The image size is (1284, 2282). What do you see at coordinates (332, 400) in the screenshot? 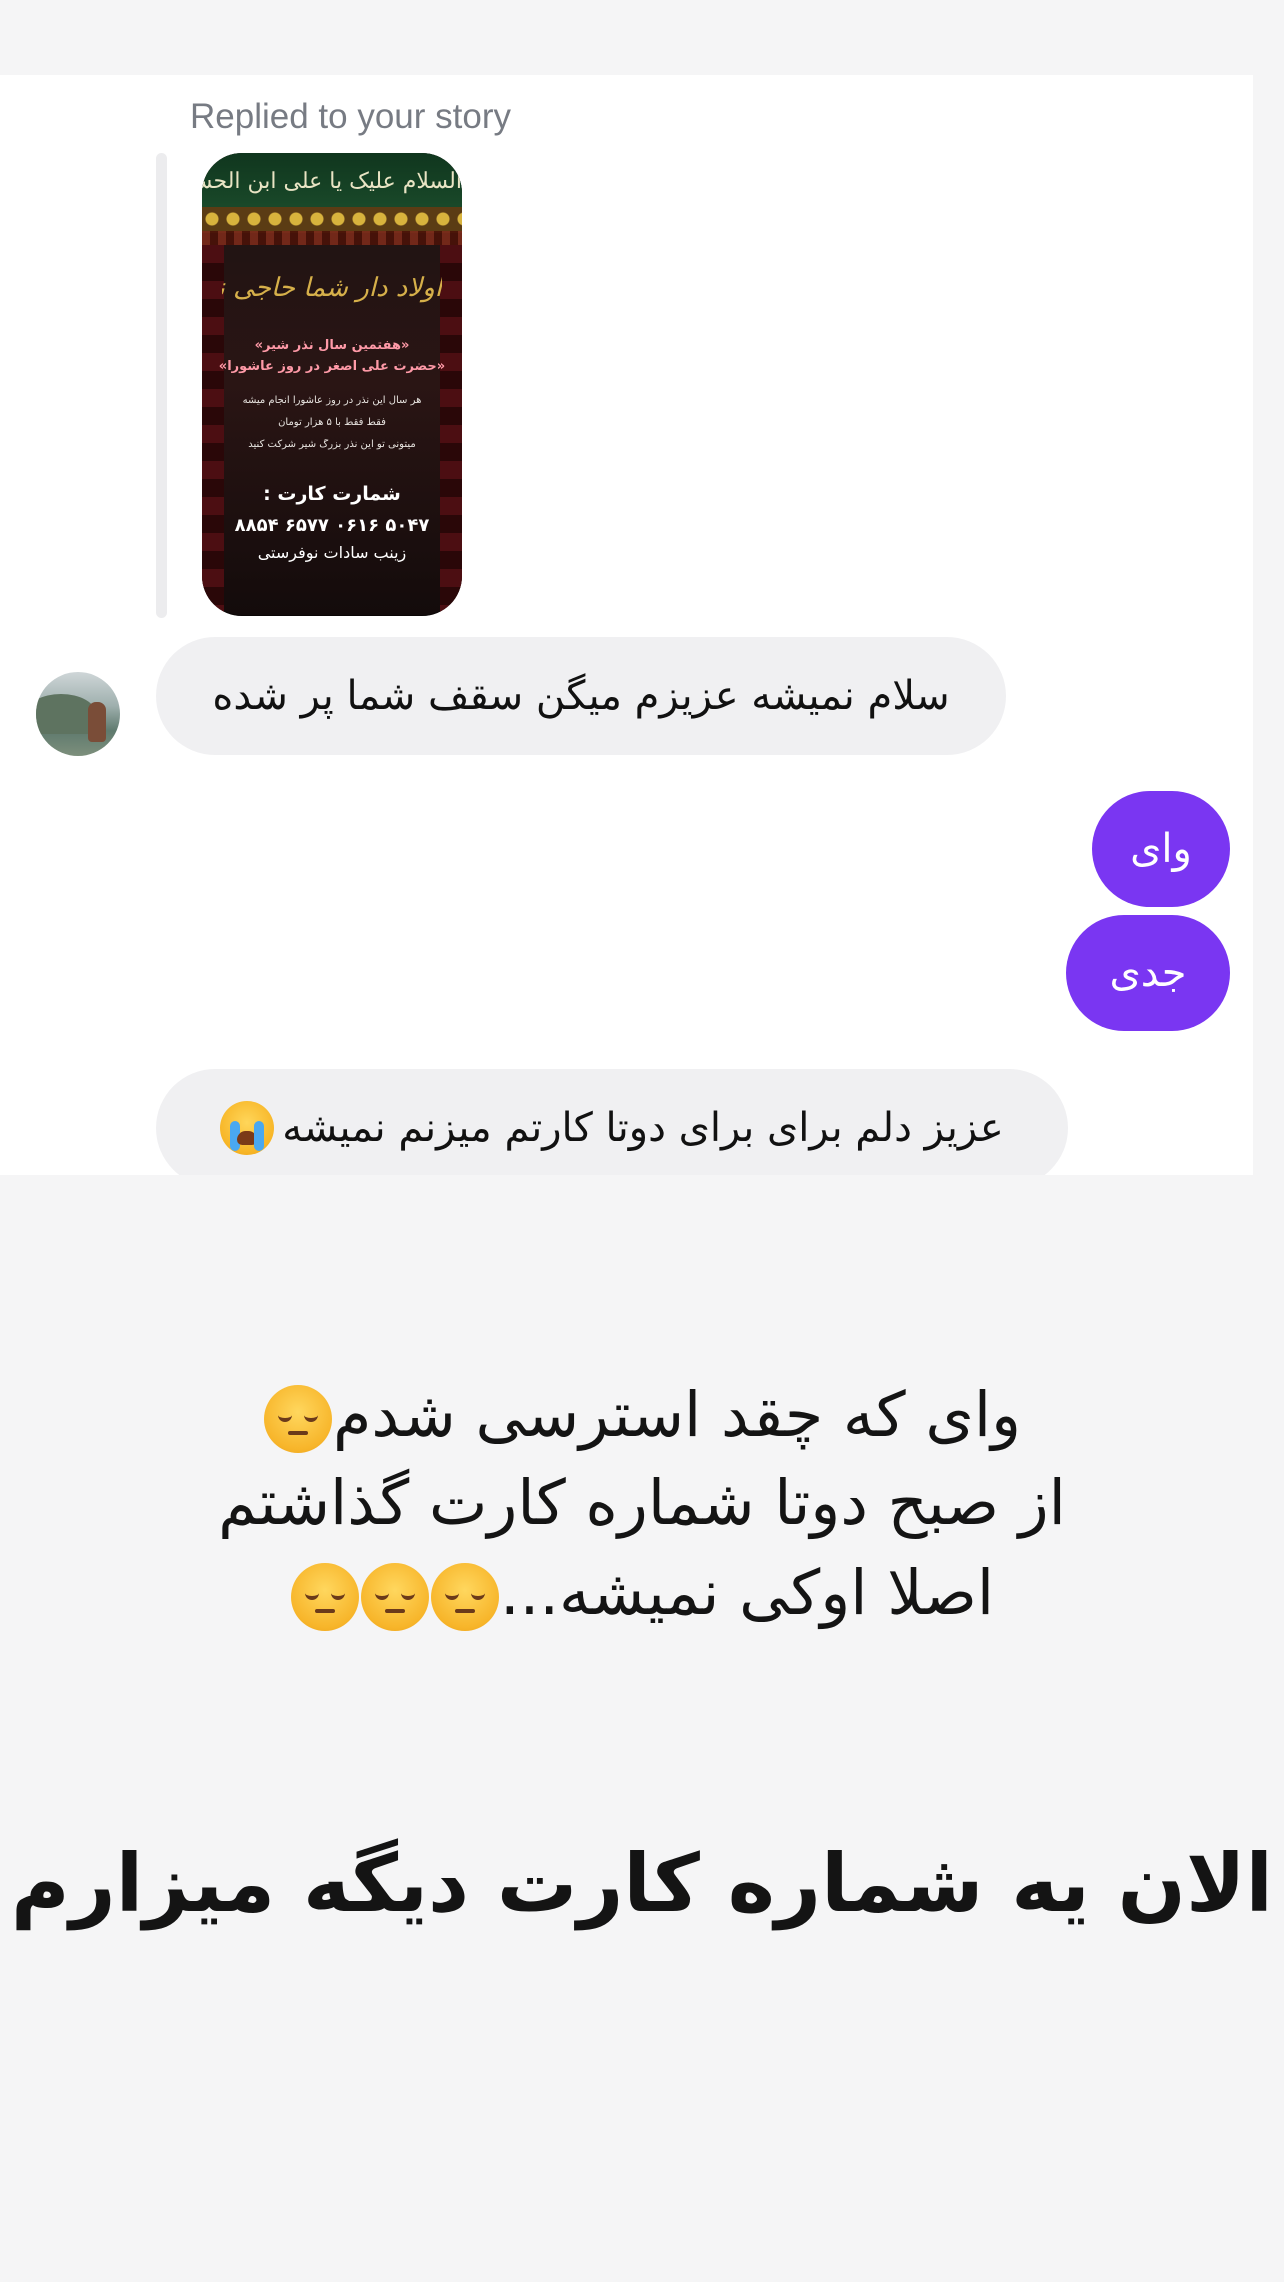
I see `story-small-text-1: هر سال این نذر در روز عاشورا انجام میشه` at bounding box center [332, 400].